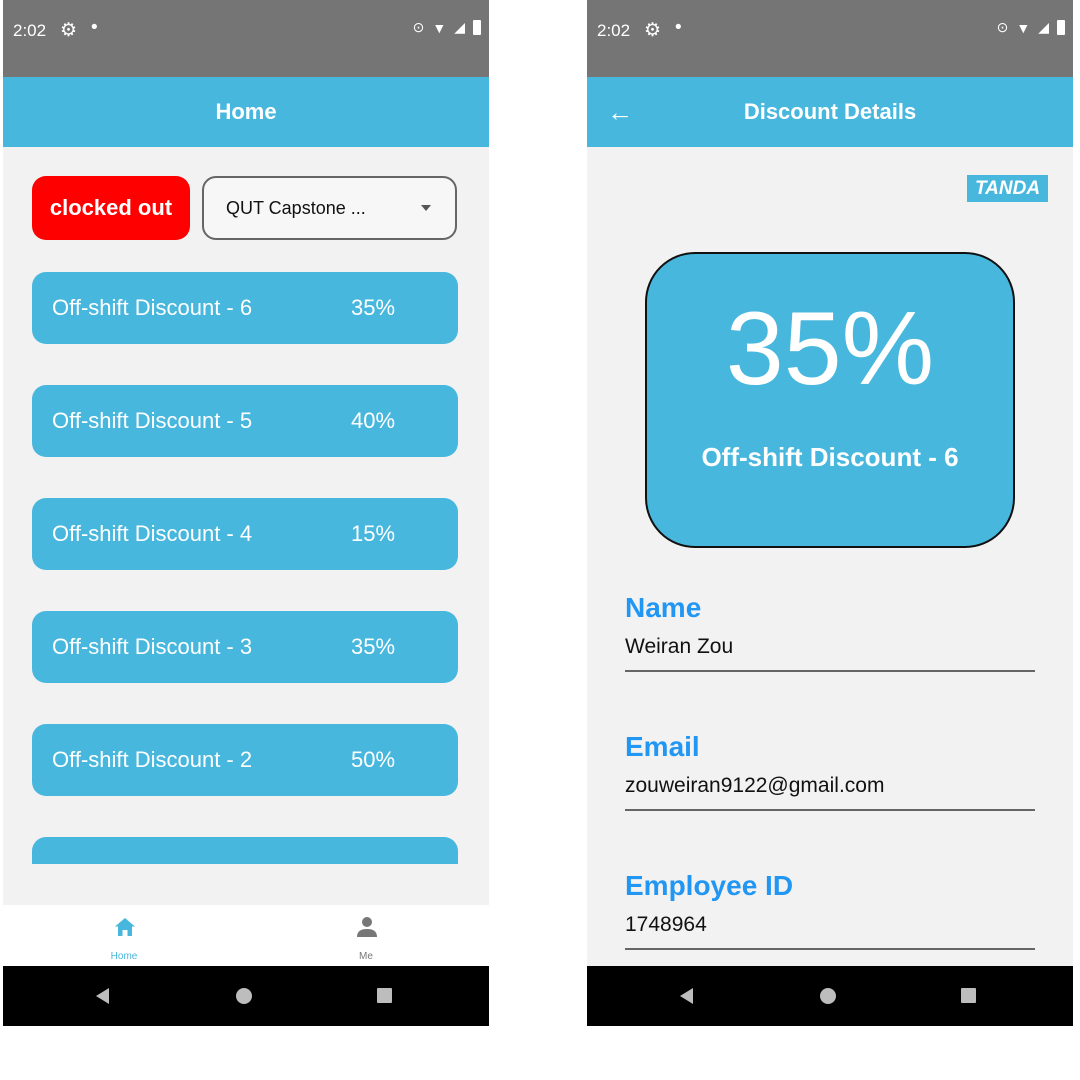  Describe the element at coordinates (1007, 188) in the screenshot. I see `tanda-logo: TANDA` at that location.